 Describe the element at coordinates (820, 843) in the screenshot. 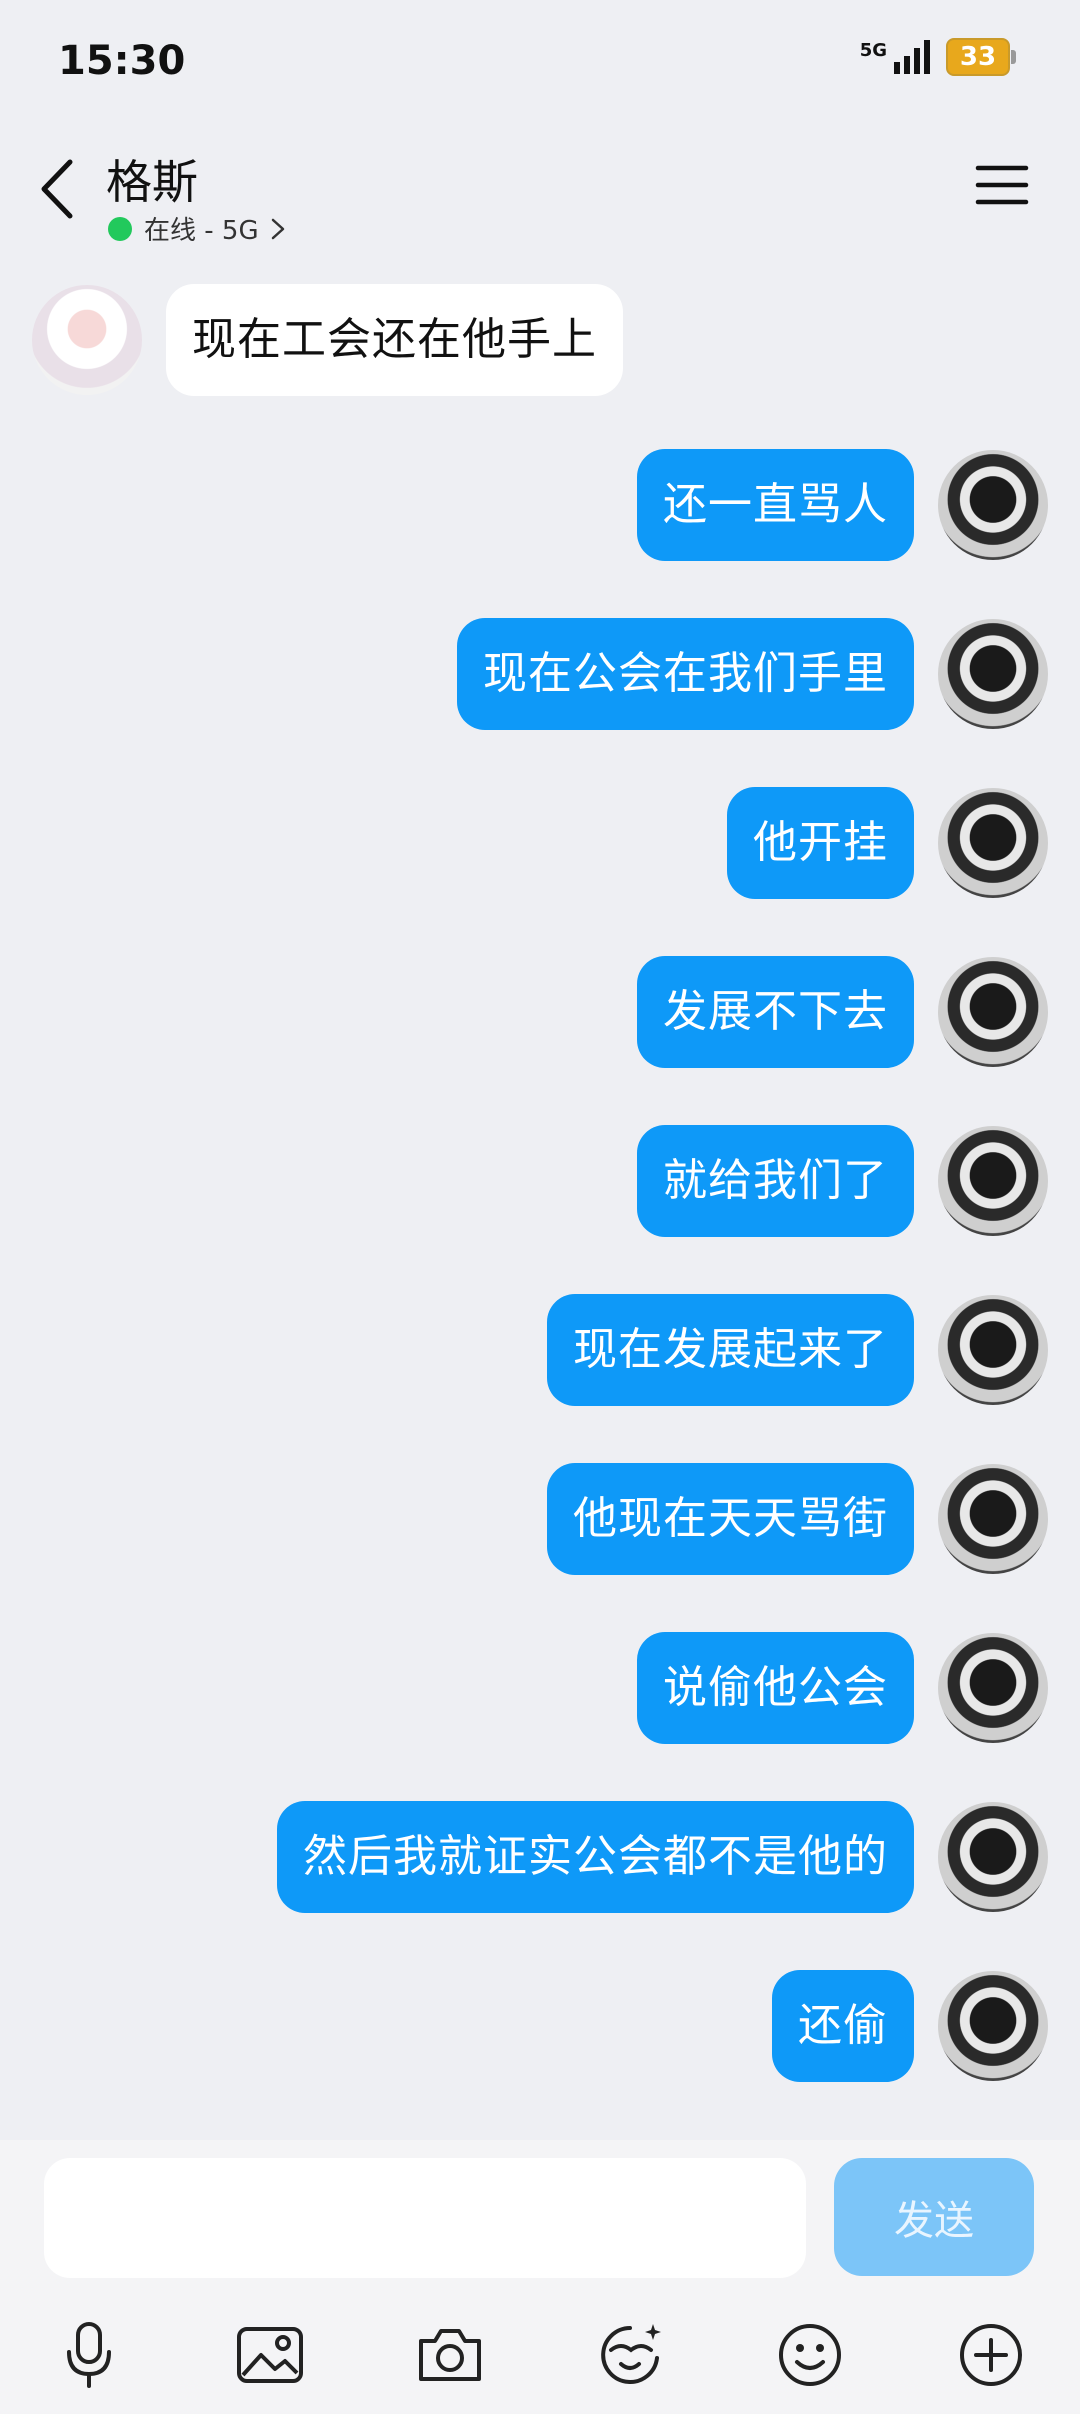

I see `message-bubble: 他开挂` at that location.